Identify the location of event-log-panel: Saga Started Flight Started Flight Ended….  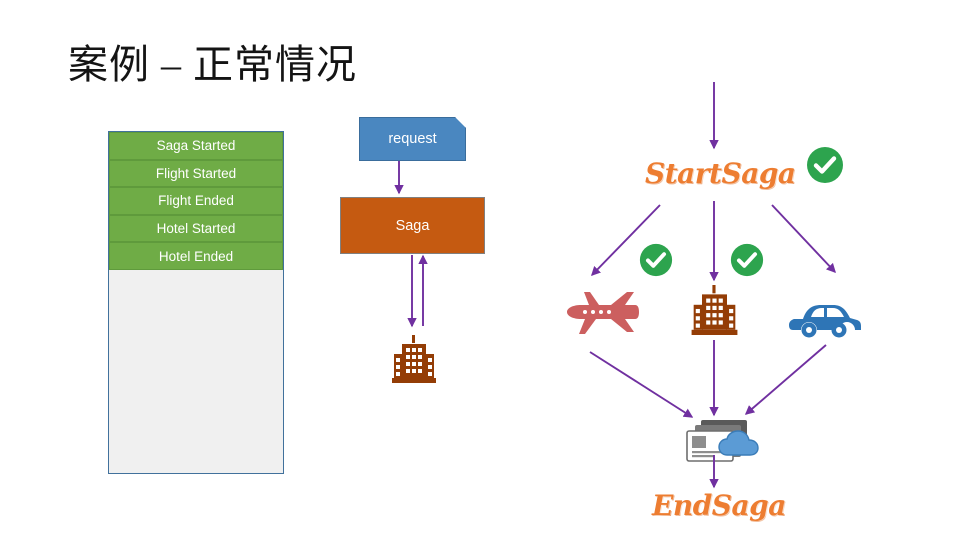
(196, 302).